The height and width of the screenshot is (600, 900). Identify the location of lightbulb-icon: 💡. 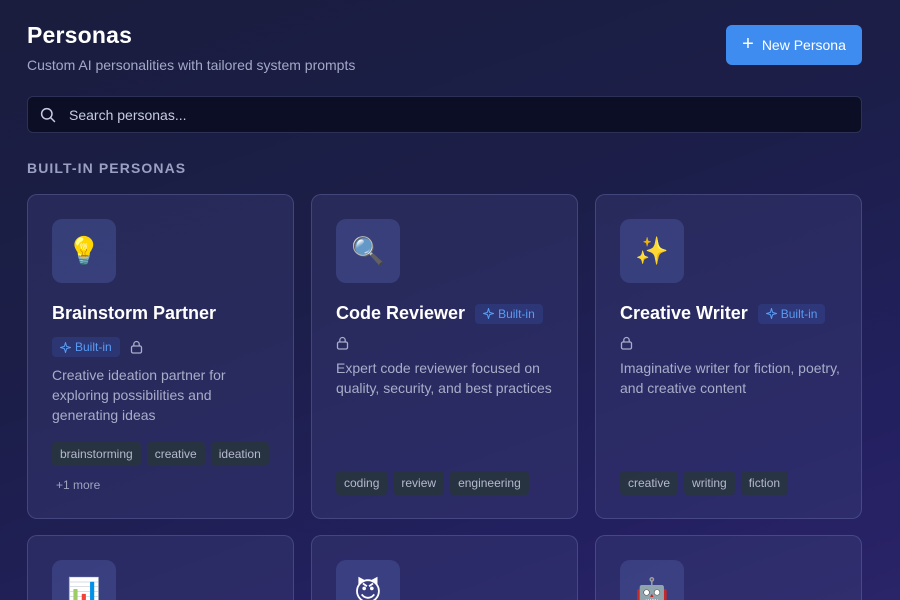
(84, 251).